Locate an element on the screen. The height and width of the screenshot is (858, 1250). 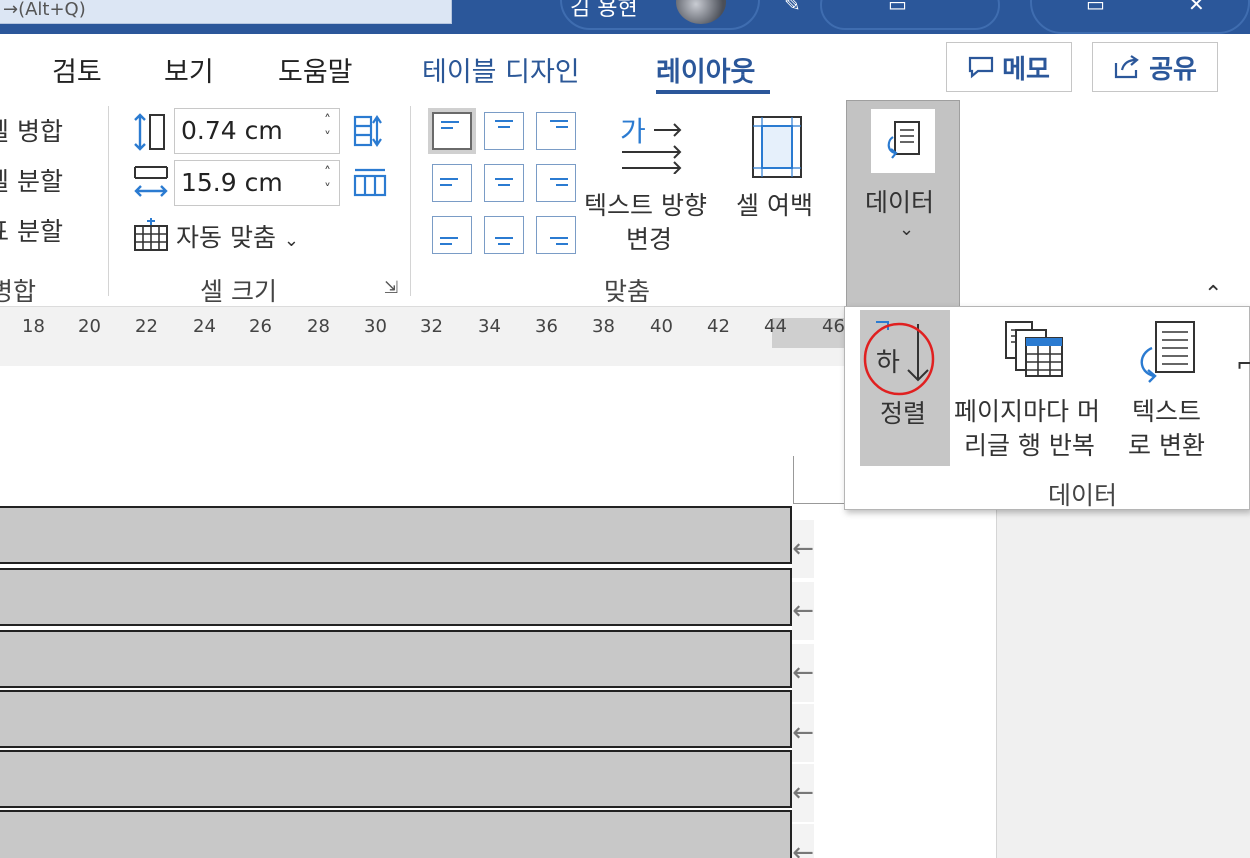
ruler-tick: 22 is located at coordinates (146, 326).